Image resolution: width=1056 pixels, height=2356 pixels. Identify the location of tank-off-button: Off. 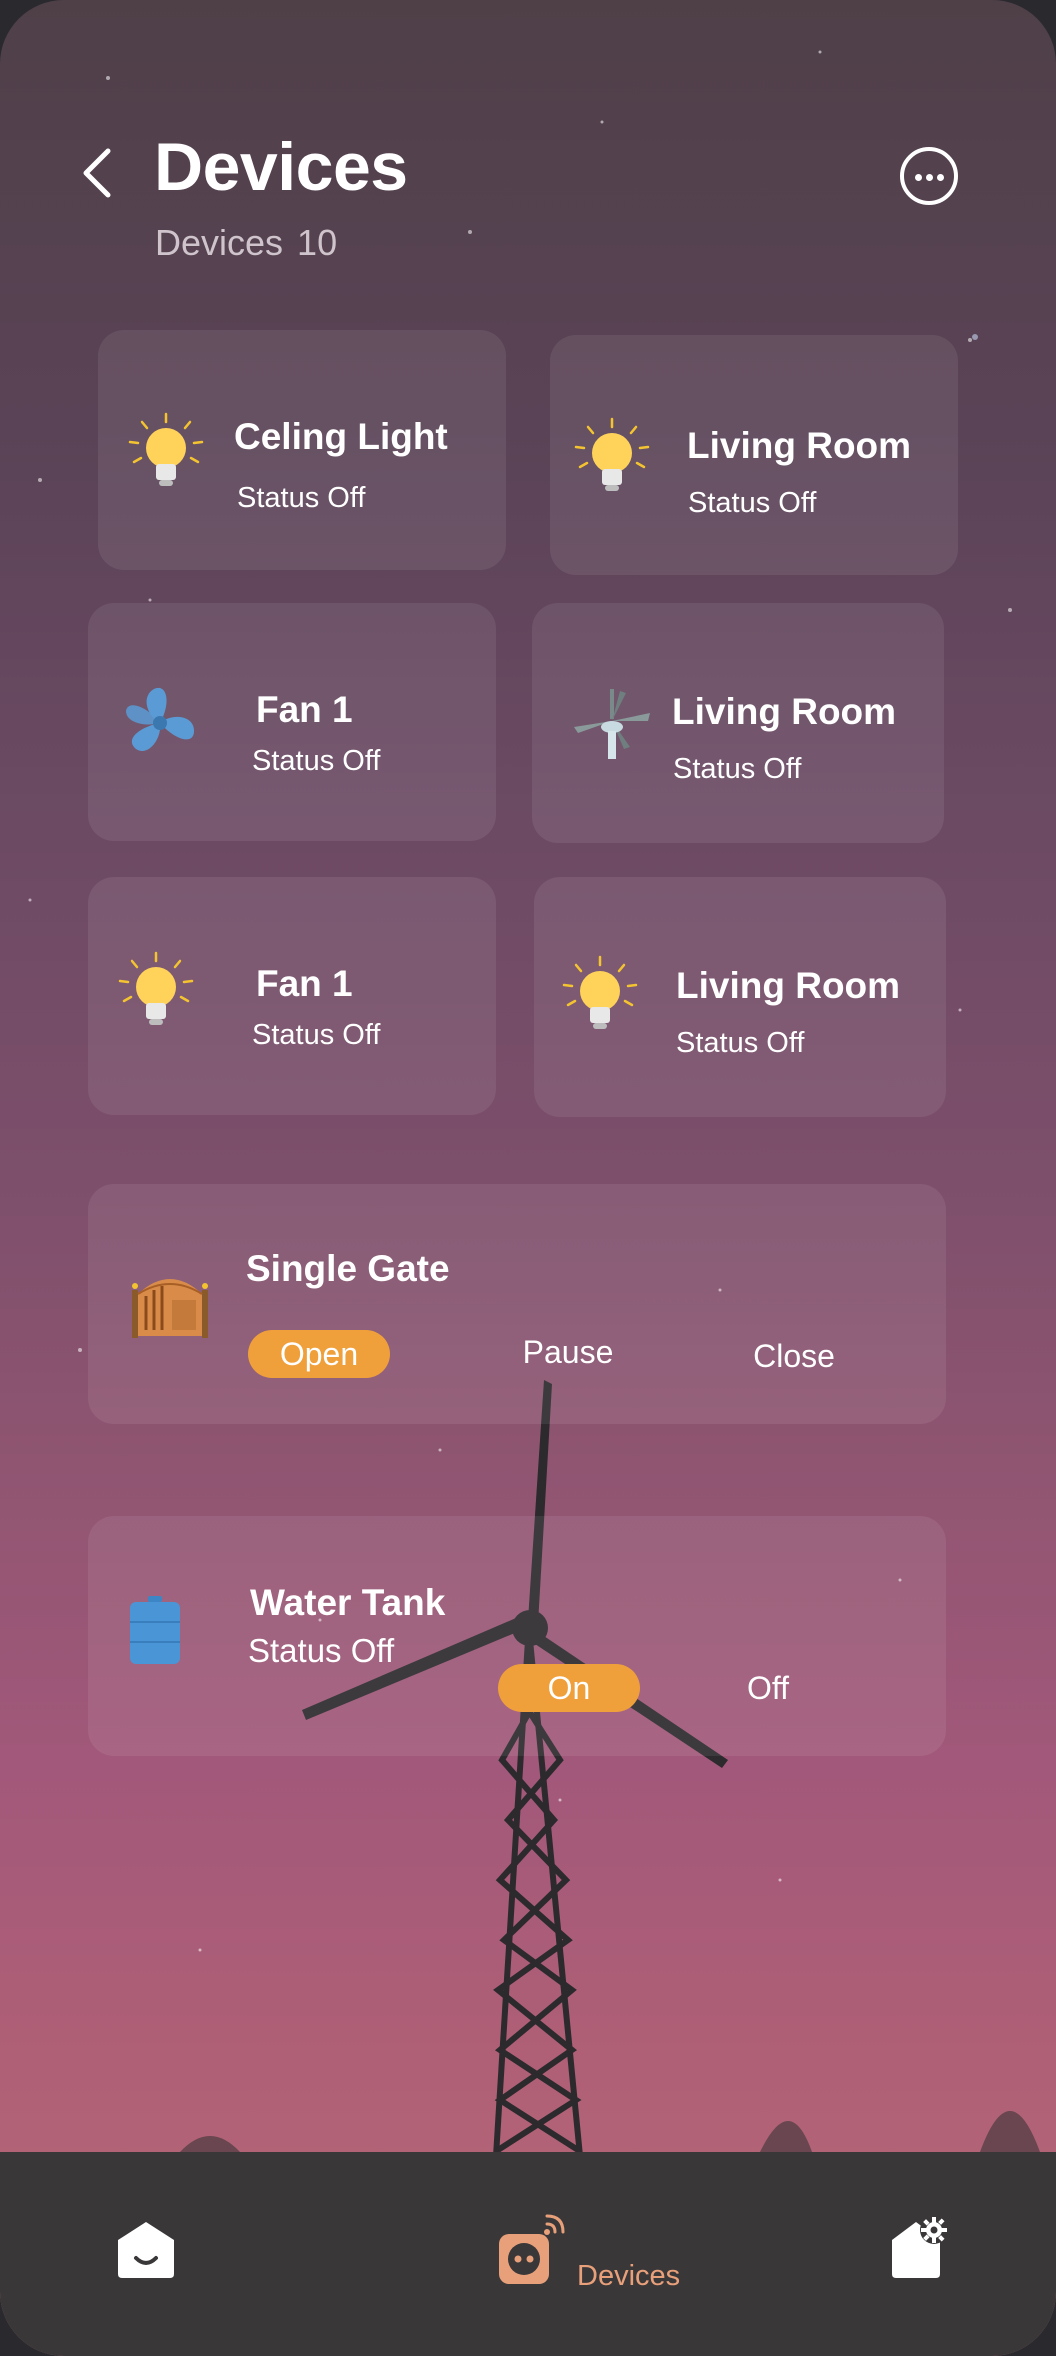
(768, 1688).